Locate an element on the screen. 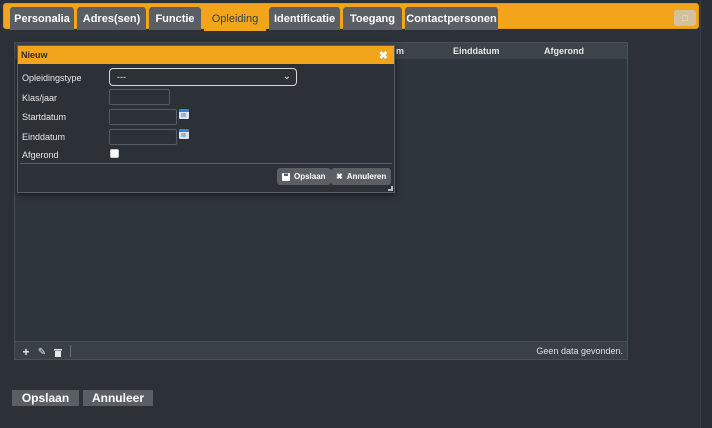 This screenshot has height=428, width=712. label-einddatum: Einddatum is located at coordinates (44, 137).